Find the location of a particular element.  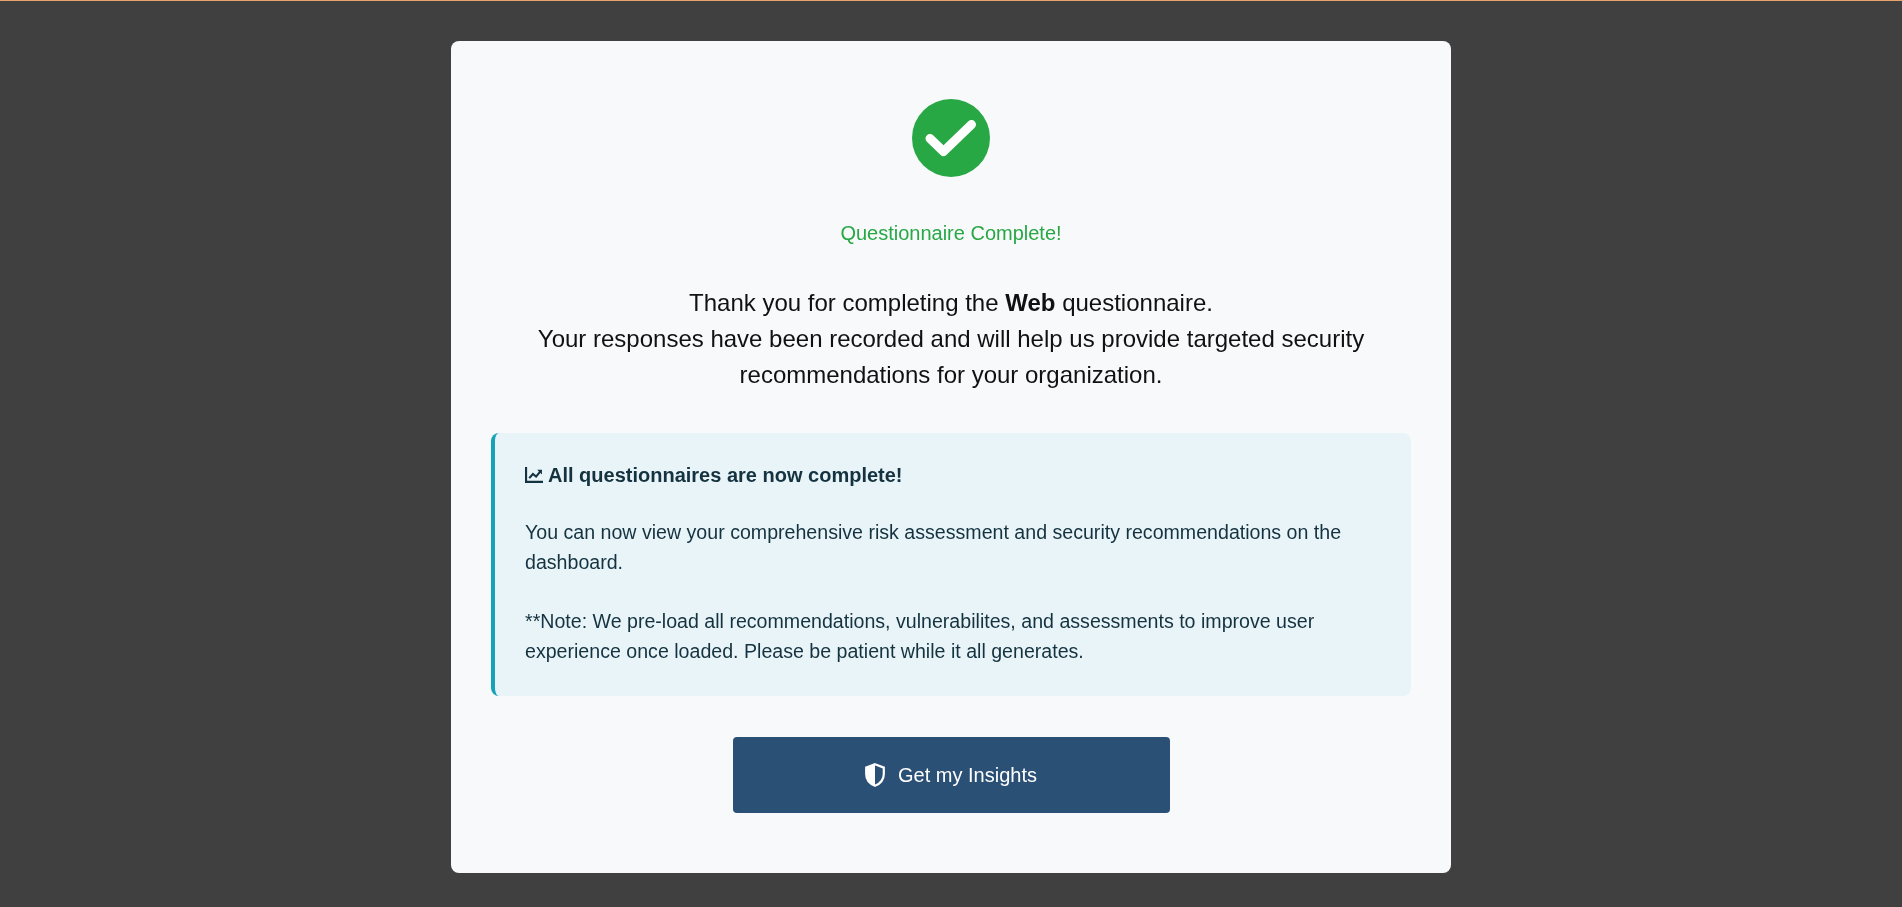

info-title: All questionnaires are now complete! is located at coordinates (725, 475).